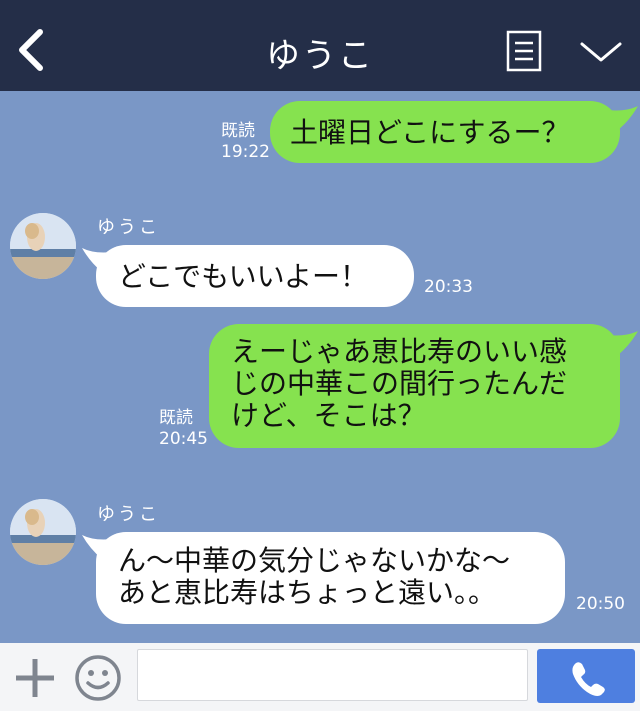 This screenshot has height=711, width=640. I want to click on add-button, so click(35, 678).